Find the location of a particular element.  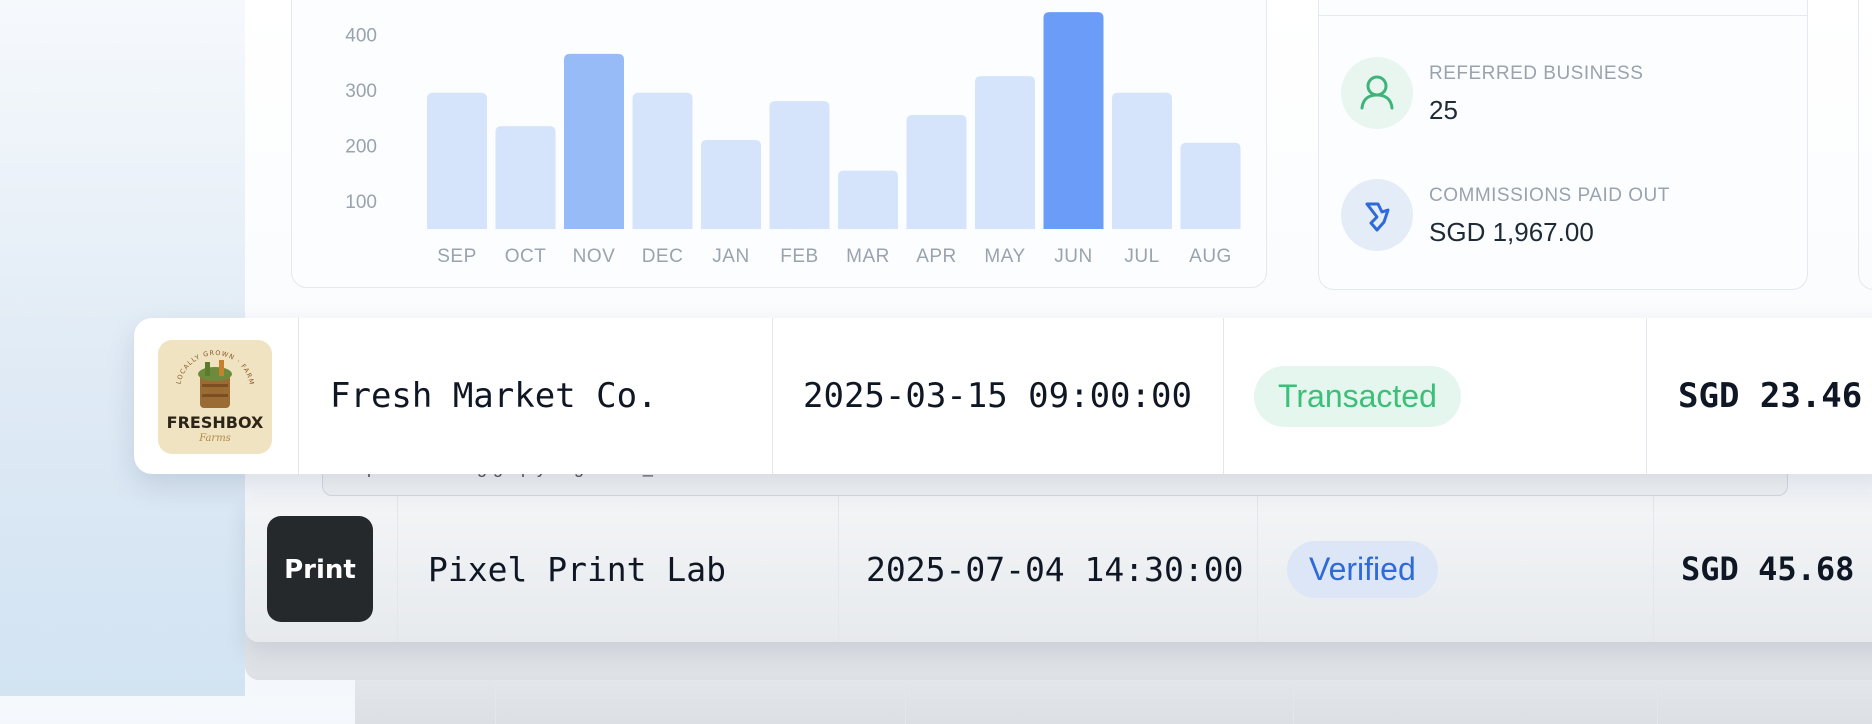

merchant-name: Pixel Print Lab is located at coordinates (577, 569).